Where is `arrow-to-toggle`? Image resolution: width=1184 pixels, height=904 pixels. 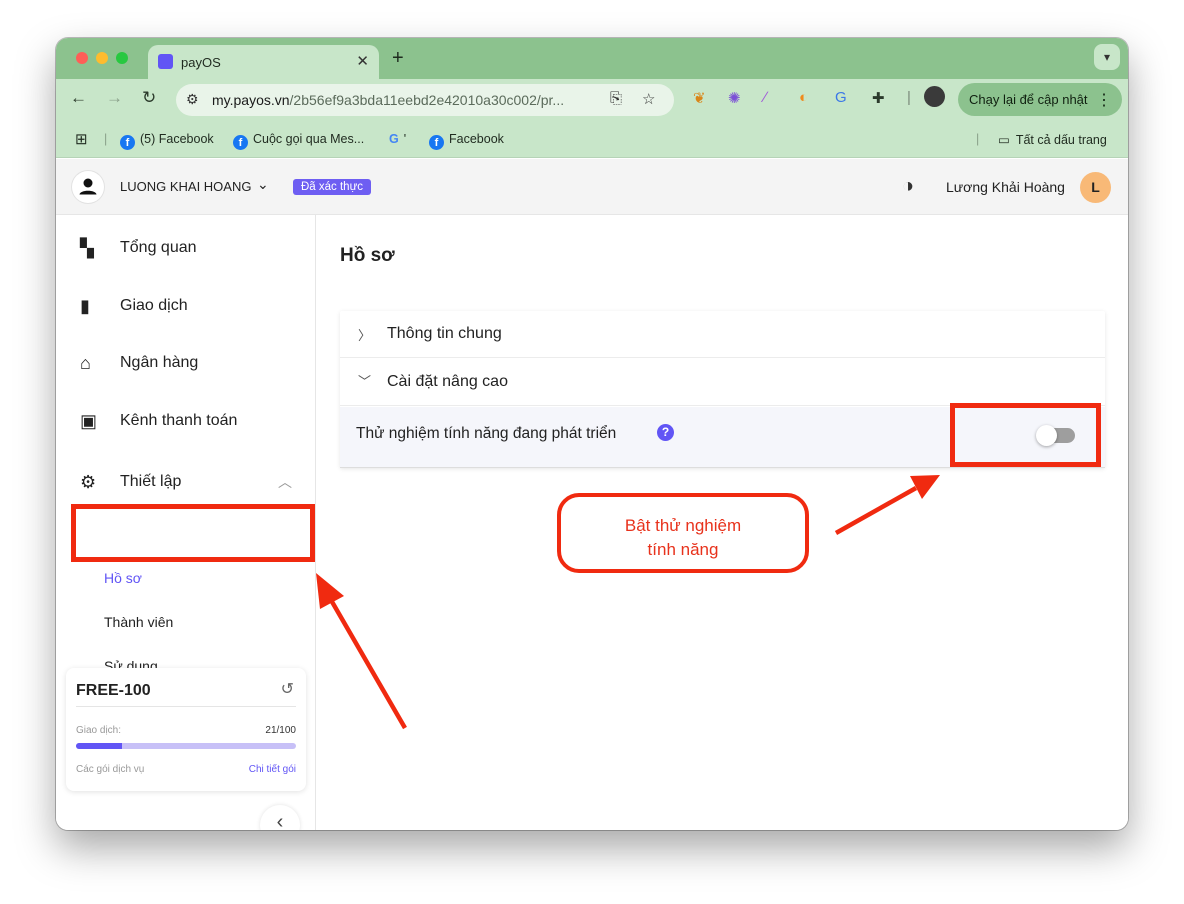 arrow-to-toggle is located at coordinates (887, 505).